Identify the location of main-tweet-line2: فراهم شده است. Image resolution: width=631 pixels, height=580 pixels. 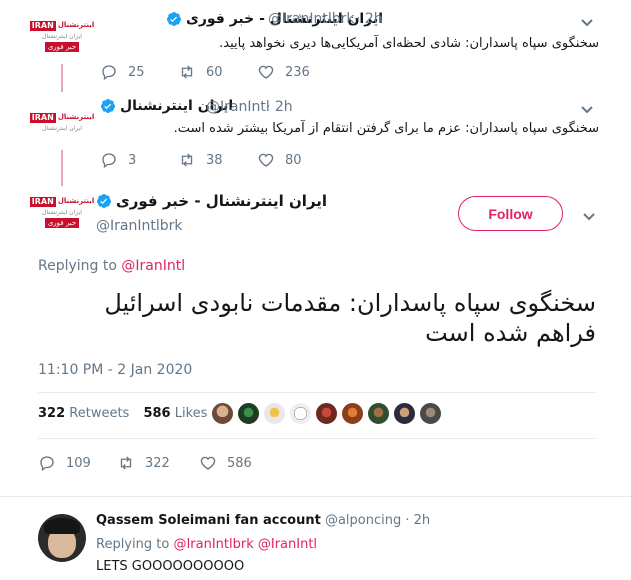
(510, 333).